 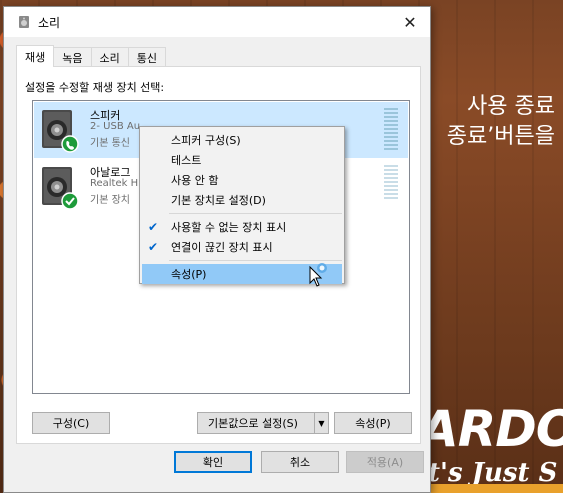 I want to click on set-default-button: 기본값으로 설정(S) ▼, so click(x=263, y=423).